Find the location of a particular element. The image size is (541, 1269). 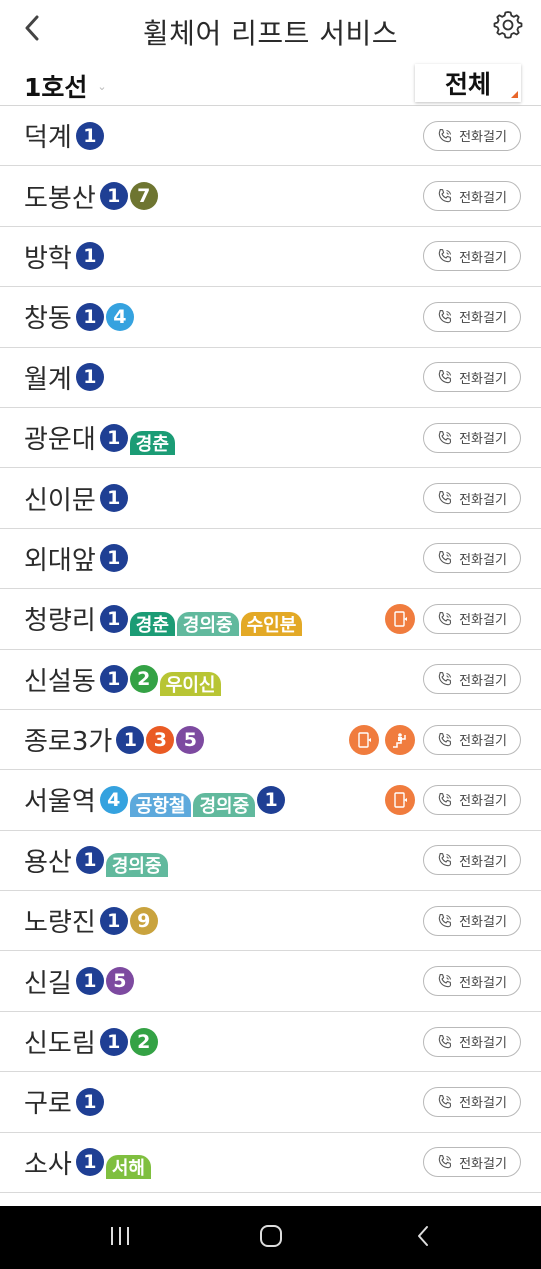

station-row: 광운대 1 경춘 전화걸기 is located at coordinates (270, 438).